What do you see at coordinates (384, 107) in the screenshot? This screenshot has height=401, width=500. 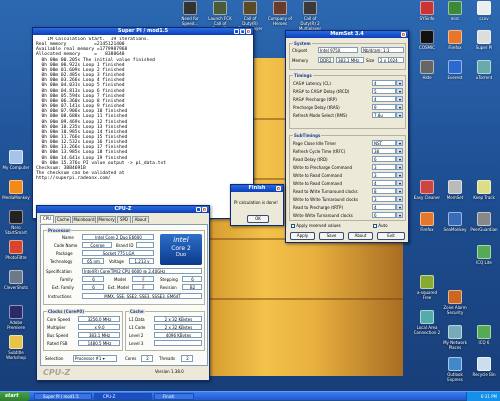 I see `timing-select: 9` at bounding box center [384, 107].